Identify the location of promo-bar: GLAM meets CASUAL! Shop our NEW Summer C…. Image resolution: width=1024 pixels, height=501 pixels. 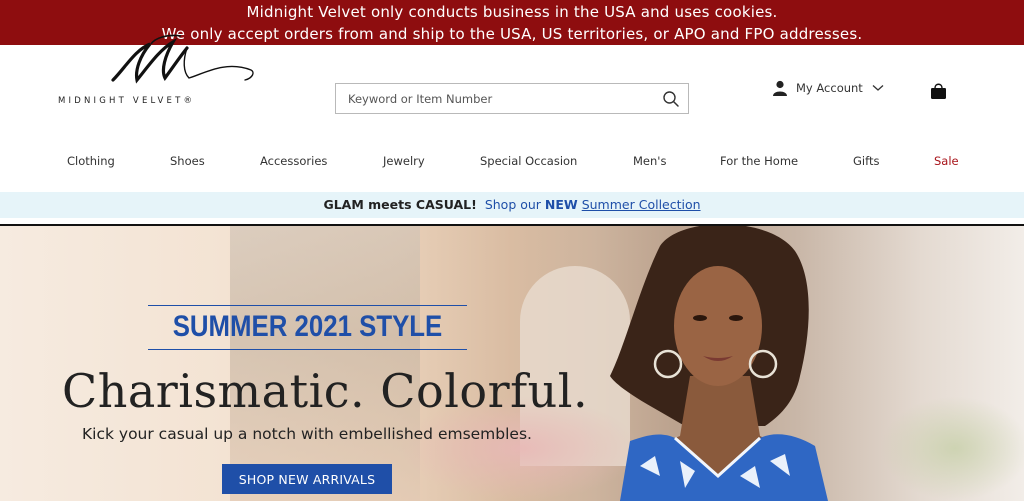
(512, 205).